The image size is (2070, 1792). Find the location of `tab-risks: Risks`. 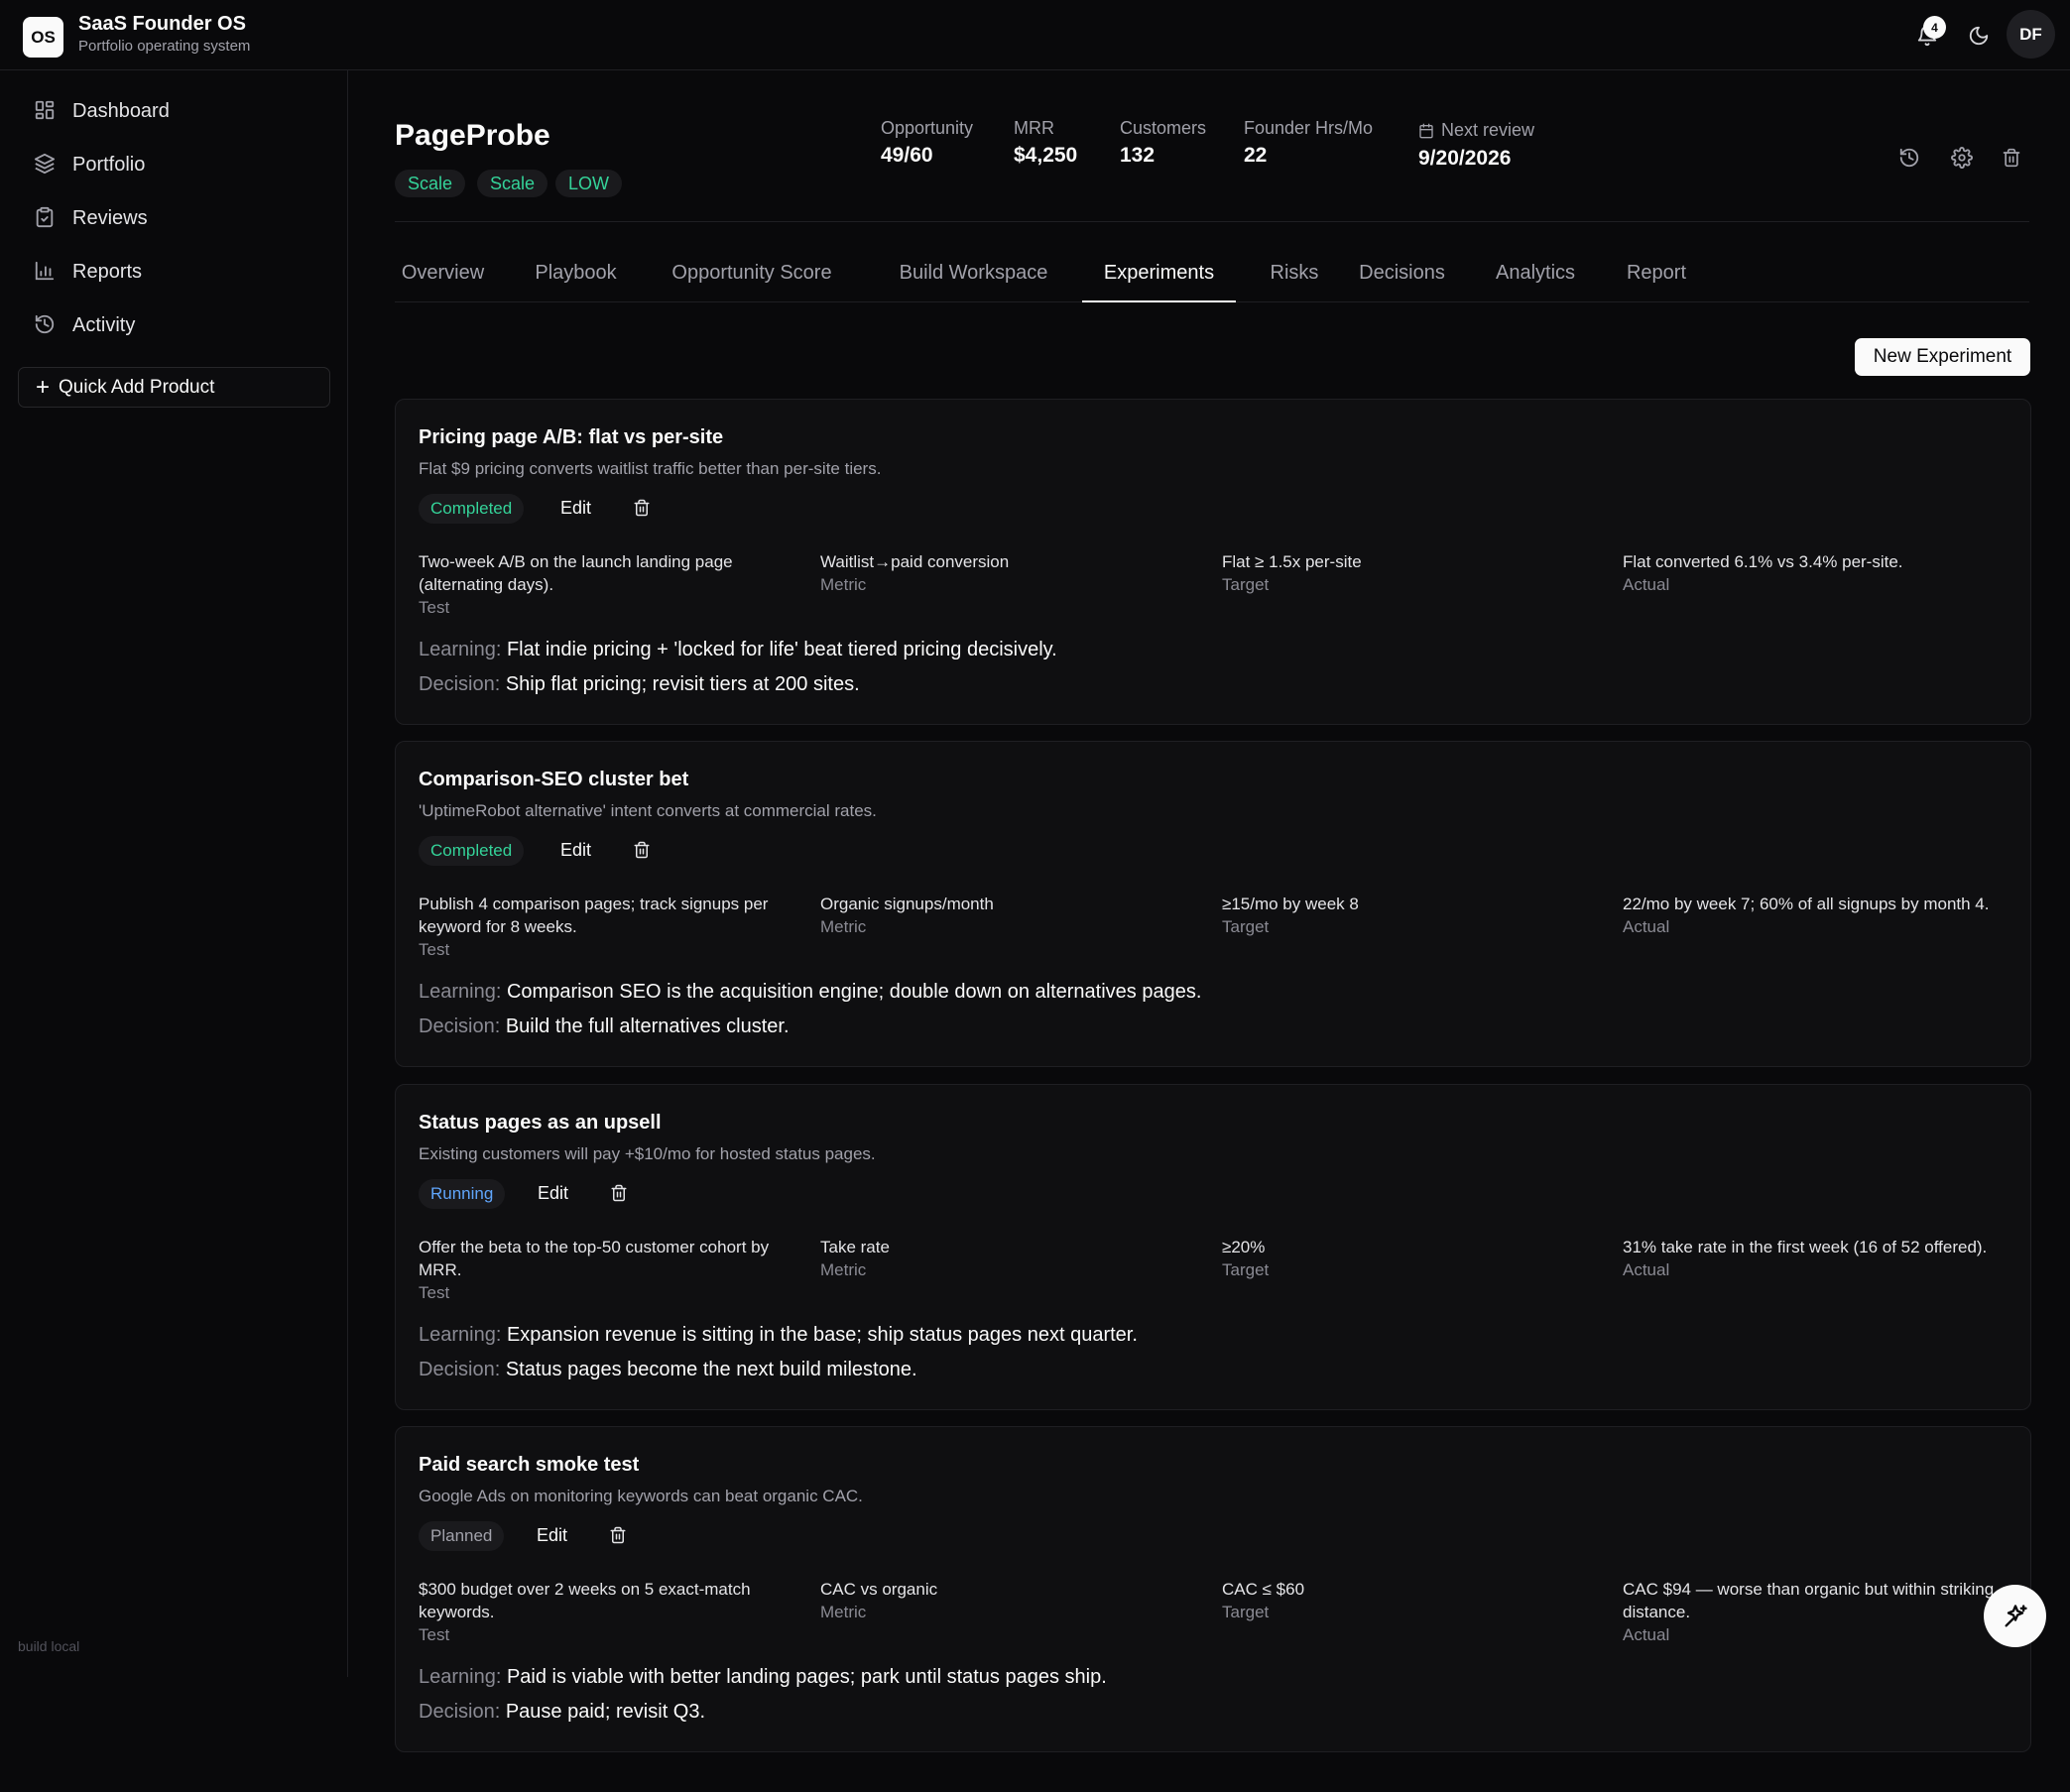

tab-risks: Risks is located at coordinates (1294, 276).